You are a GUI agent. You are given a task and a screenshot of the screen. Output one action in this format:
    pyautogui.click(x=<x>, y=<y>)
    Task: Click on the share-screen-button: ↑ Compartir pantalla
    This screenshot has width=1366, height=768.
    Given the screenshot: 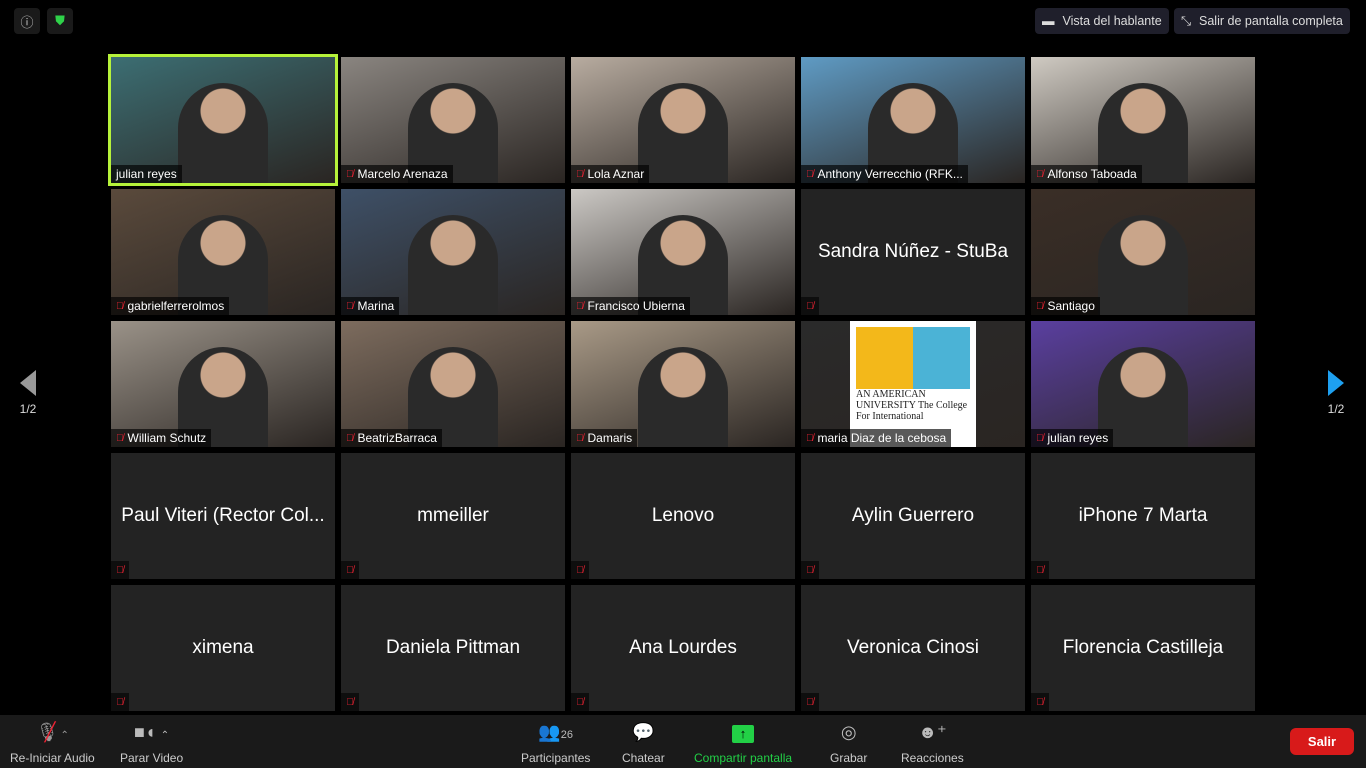 What is the action you would take?
    pyautogui.click(x=743, y=743)
    